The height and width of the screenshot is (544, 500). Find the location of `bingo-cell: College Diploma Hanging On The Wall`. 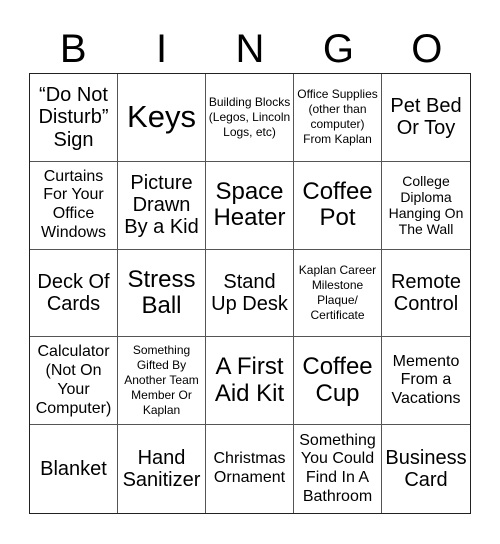

bingo-cell: College Diploma Hanging On The Wall is located at coordinates (426, 206).